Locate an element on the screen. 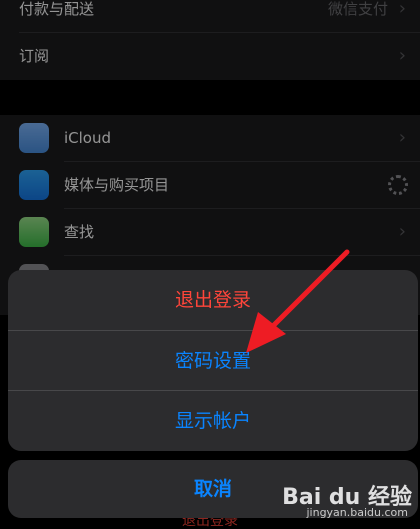 The image size is (420, 529). baidu-jingyan-watermark: Bai du 经验 jingyan.baidu.com is located at coordinates (347, 501).